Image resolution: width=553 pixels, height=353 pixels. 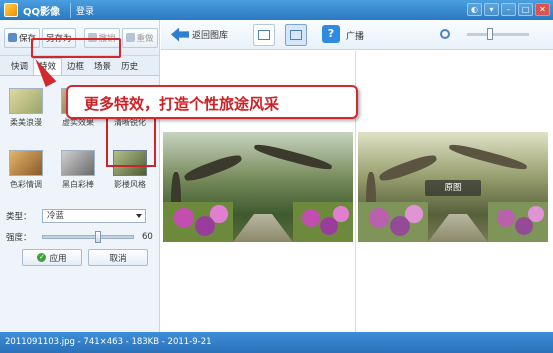 What do you see at coordinates (19, 238) in the screenshot?
I see `strength-label: 强度：` at bounding box center [19, 238].